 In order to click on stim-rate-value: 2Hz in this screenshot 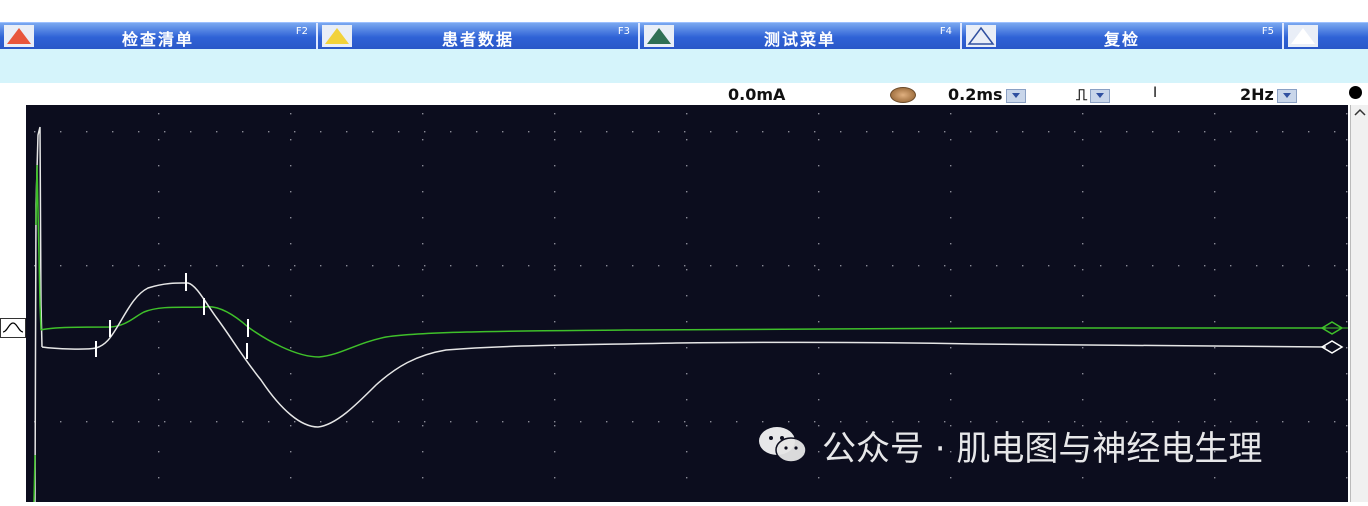, I will do `click(1268, 94)`.